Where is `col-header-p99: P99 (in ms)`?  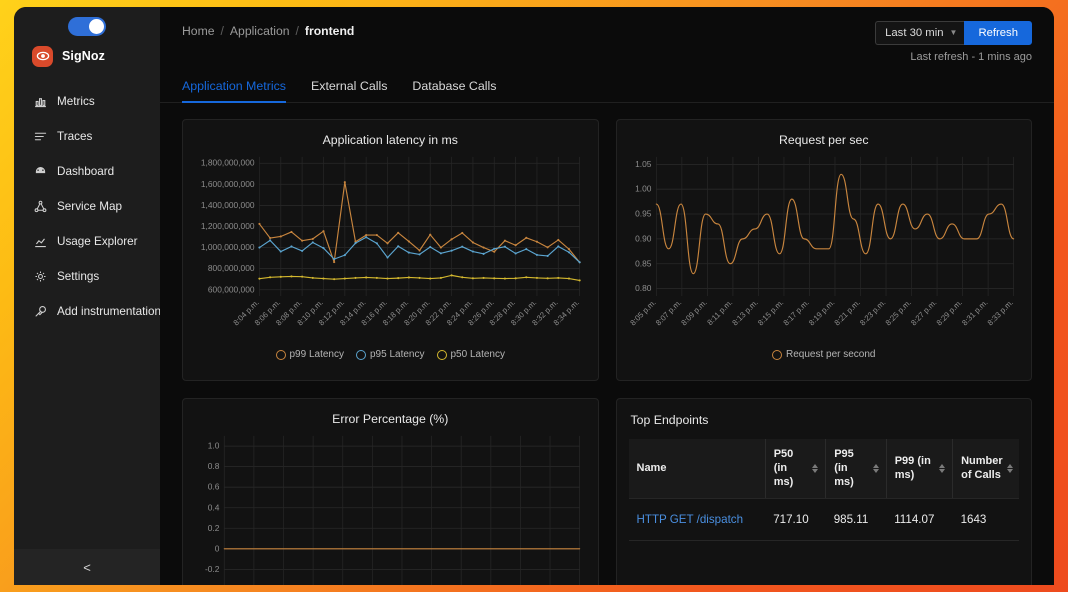 col-header-p99: P99 (in ms) is located at coordinates (919, 469).